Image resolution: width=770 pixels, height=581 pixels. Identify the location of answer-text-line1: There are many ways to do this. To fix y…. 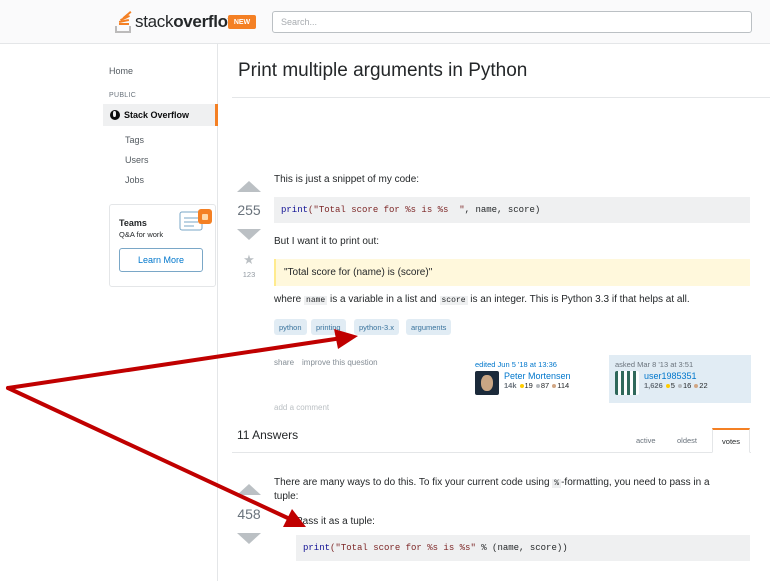
(492, 482).